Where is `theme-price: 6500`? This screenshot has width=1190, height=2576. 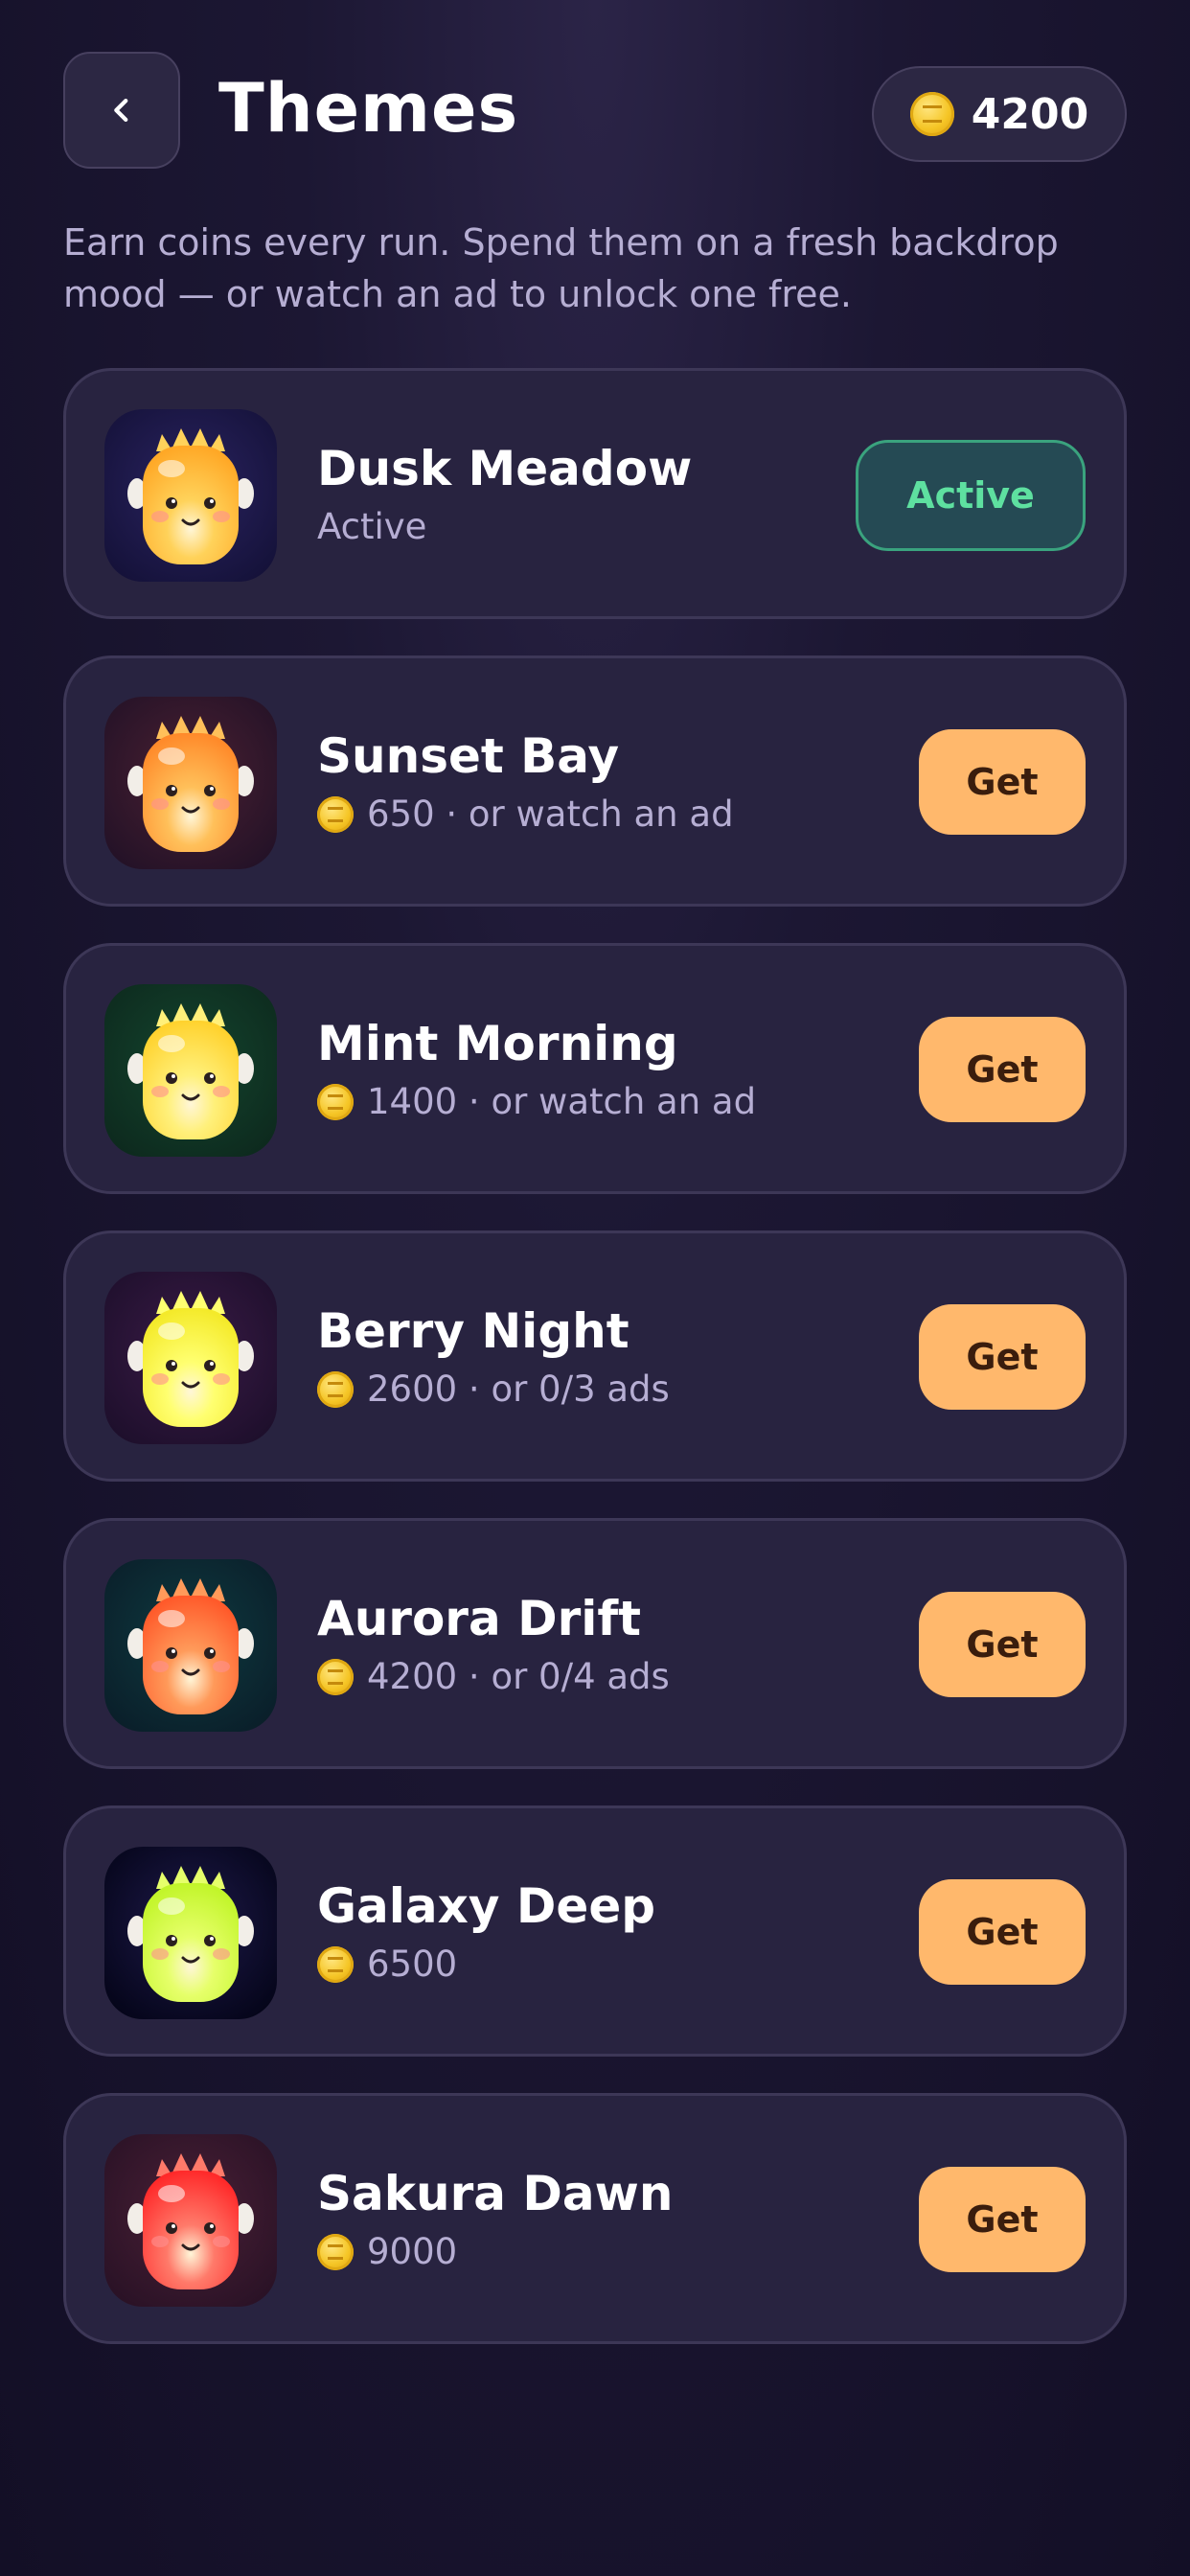 theme-price: 6500 is located at coordinates (387, 1965).